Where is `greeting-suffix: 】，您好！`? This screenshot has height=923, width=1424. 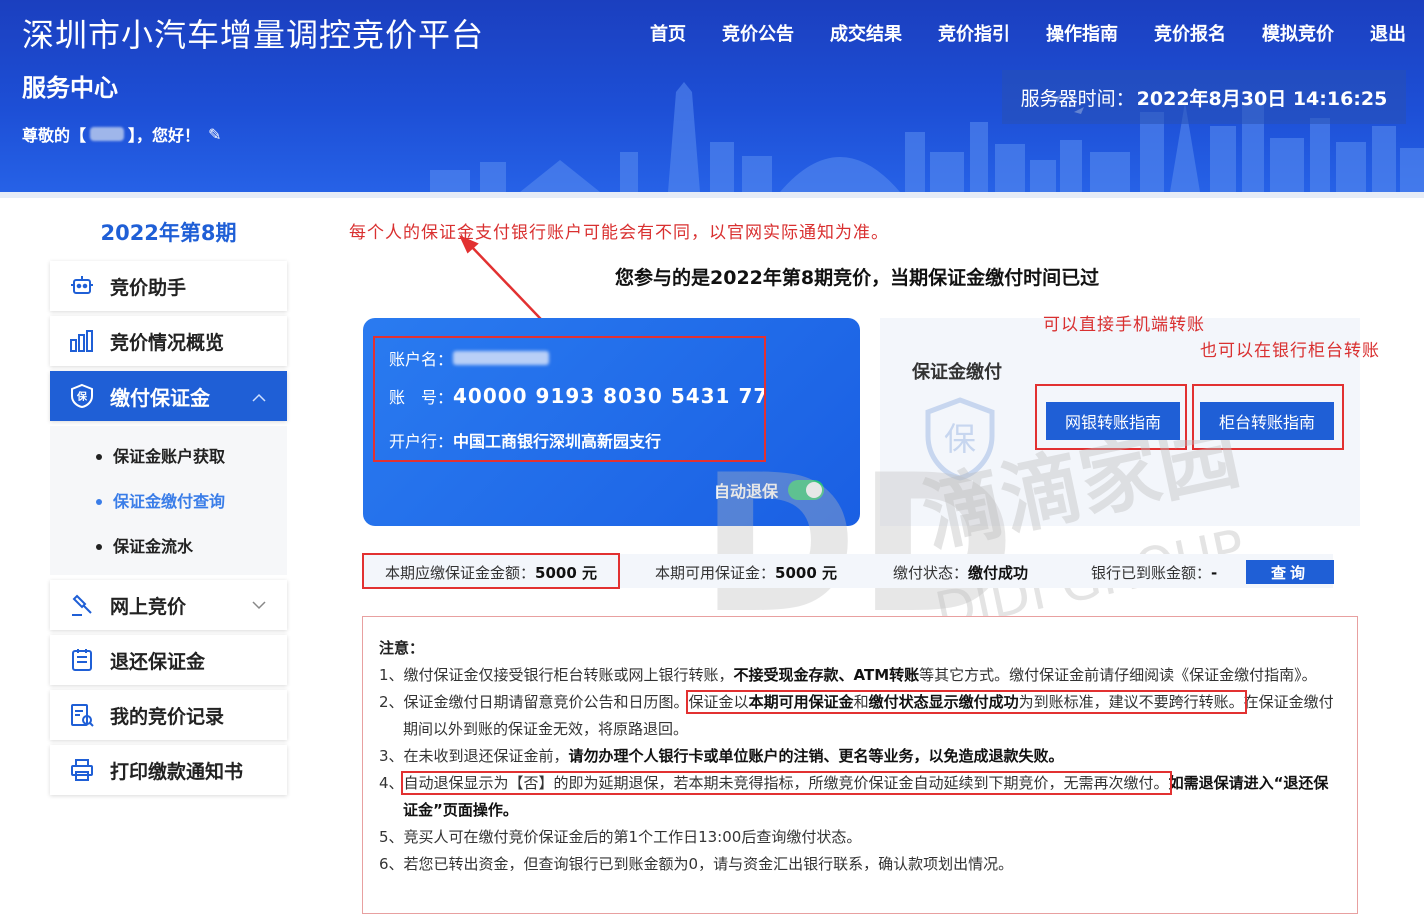 greeting-suffix: 】，您好！ is located at coordinates (164, 135).